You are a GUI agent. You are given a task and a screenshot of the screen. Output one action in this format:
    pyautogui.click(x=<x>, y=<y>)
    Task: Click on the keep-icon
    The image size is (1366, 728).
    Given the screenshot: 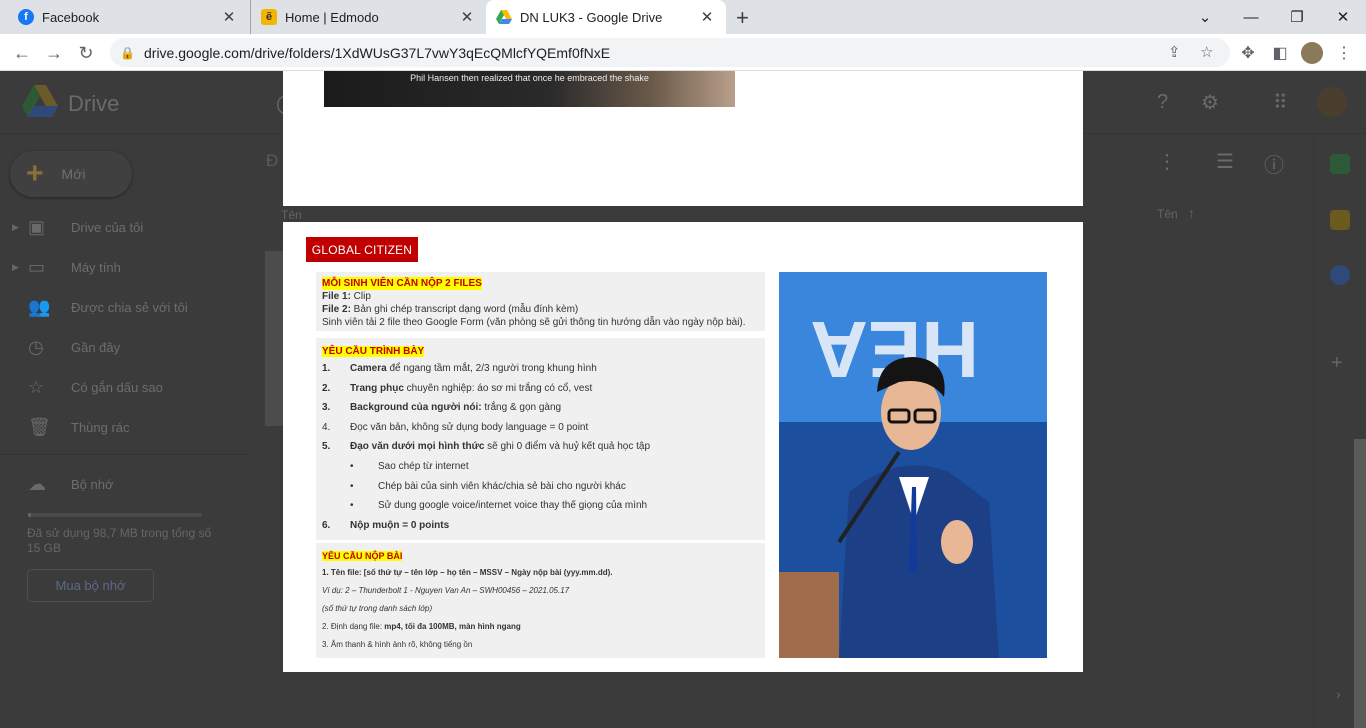 What is the action you would take?
    pyautogui.click(x=1340, y=220)
    